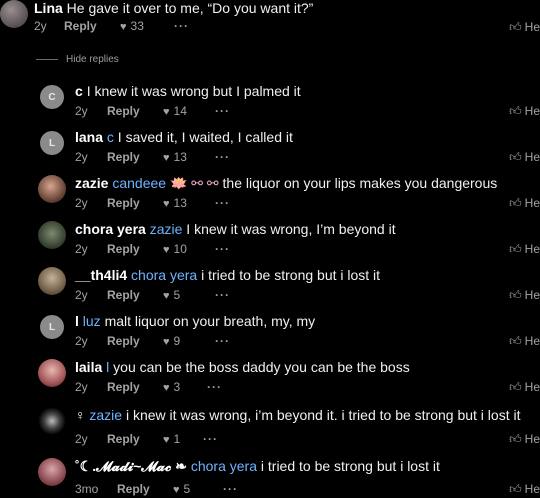 The height and width of the screenshot is (498, 540). Describe the element at coordinates (89, 137) in the screenshot. I see `reply-username: lana` at that location.